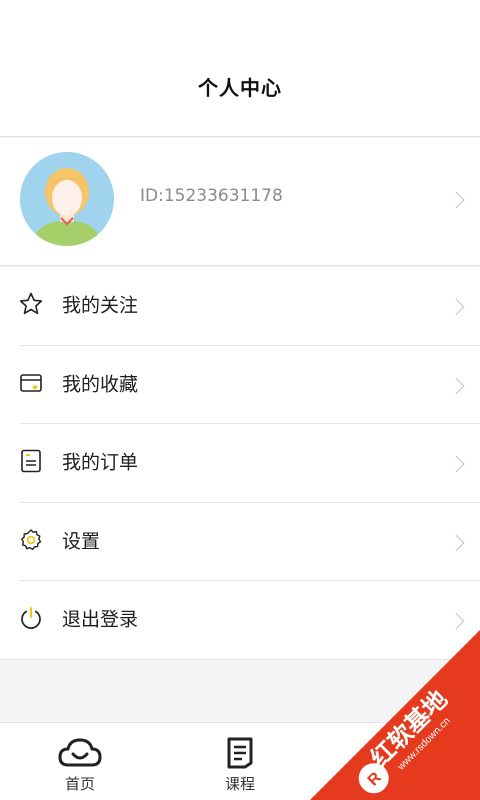 The image size is (480, 800). I want to click on settings-icon, so click(31, 539).